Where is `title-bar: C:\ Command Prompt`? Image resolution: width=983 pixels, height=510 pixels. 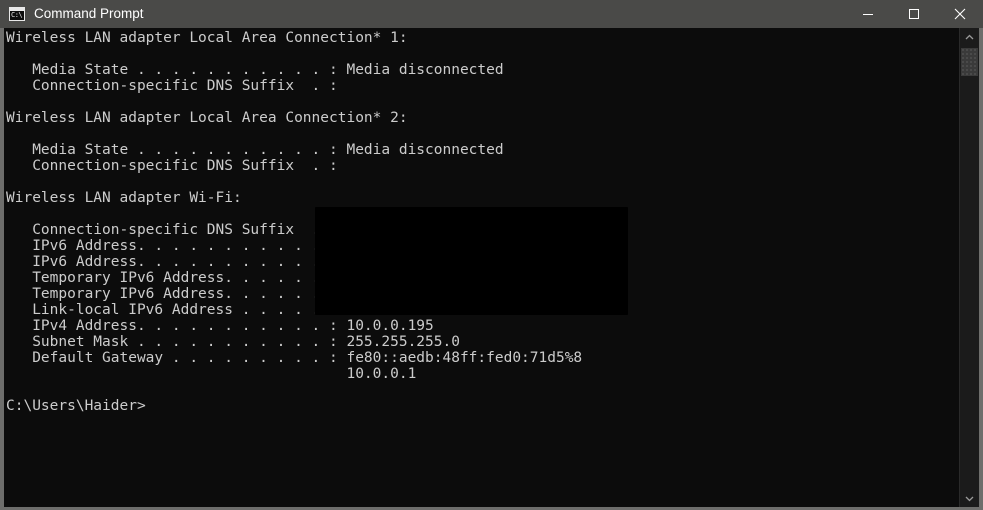 title-bar: C:\ Command Prompt is located at coordinates (491, 14).